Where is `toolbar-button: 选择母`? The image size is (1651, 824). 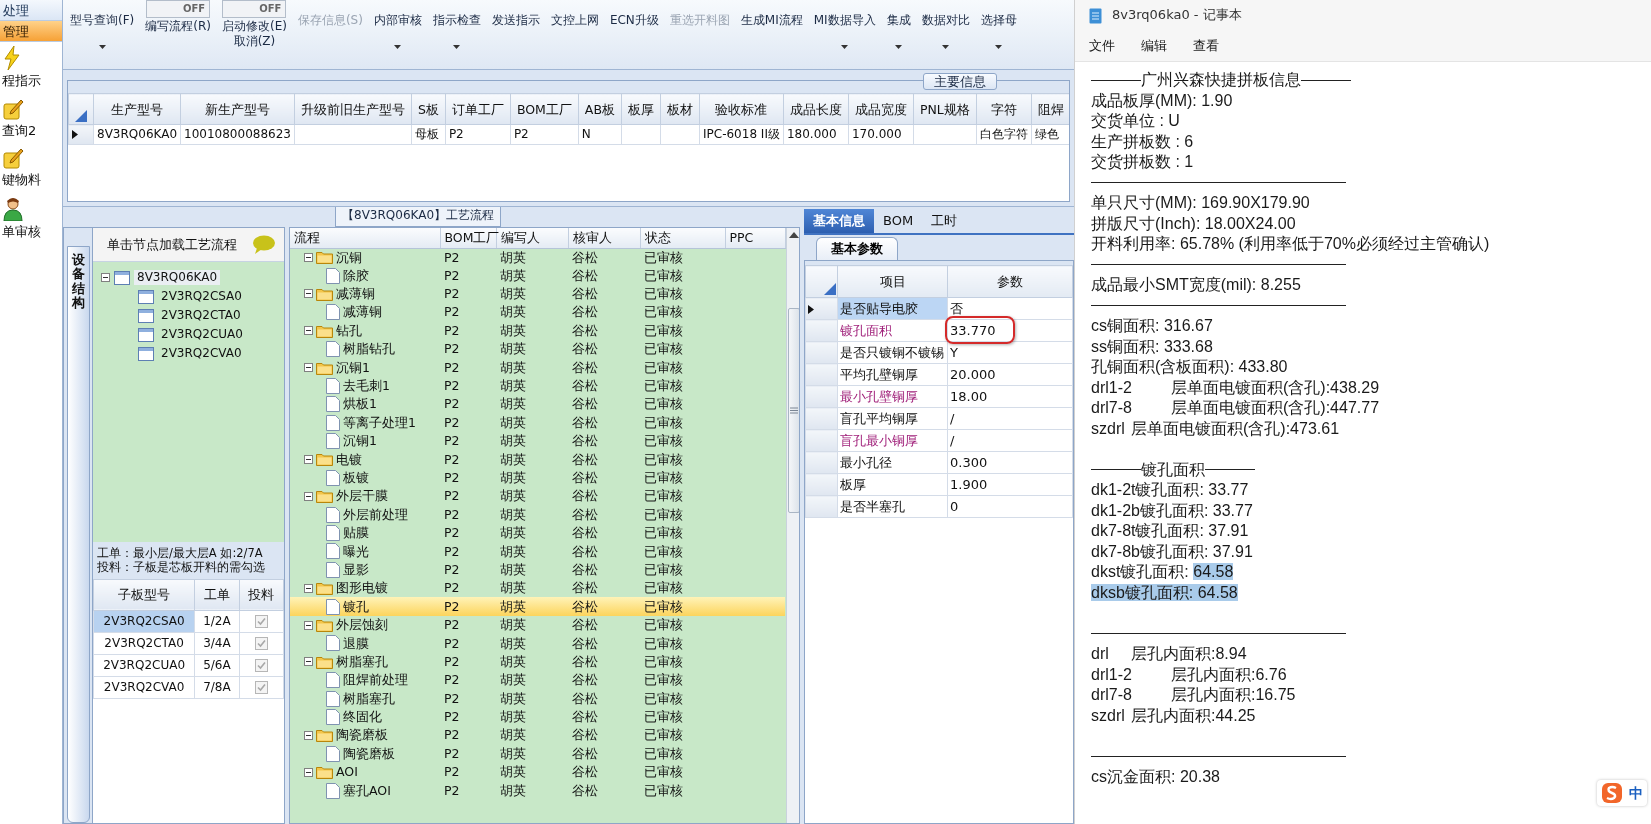 toolbar-button: 选择母 is located at coordinates (998, 25).